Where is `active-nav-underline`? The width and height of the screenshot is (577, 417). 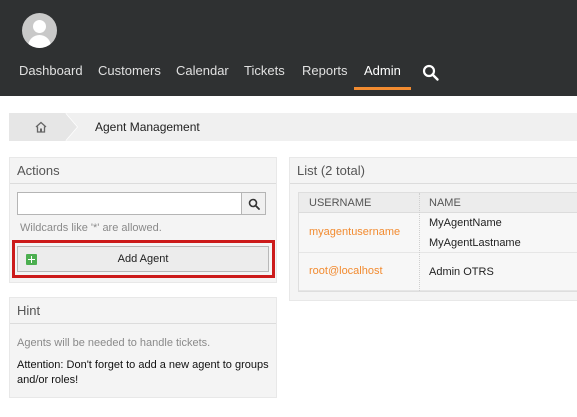
active-nav-underline is located at coordinates (382, 88).